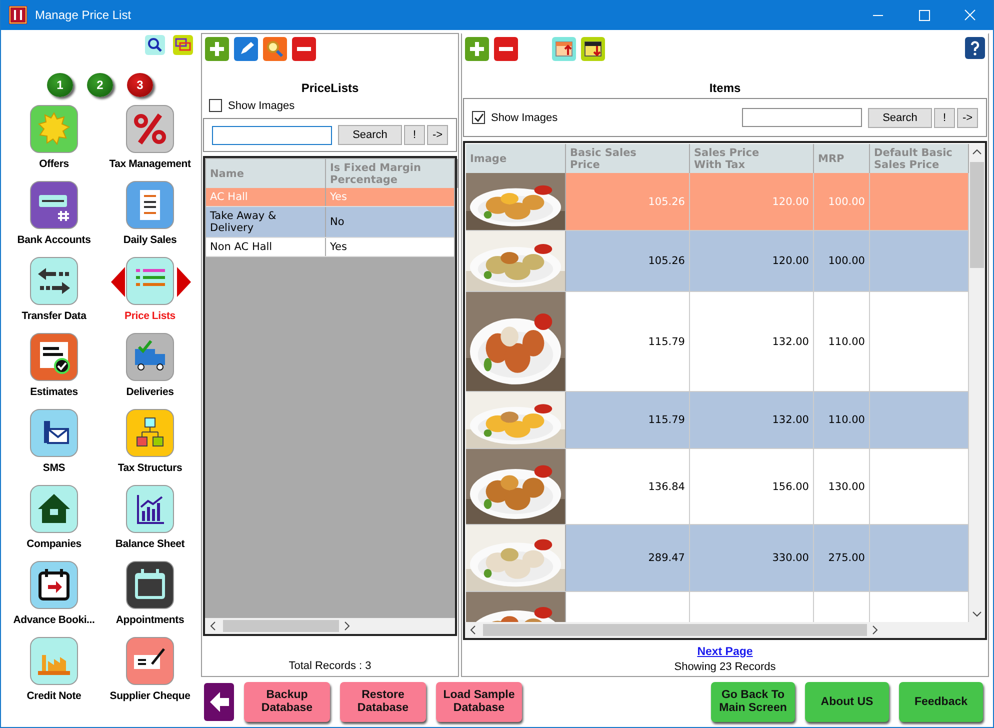 This screenshot has height=728, width=994. What do you see at coordinates (54, 392) in the screenshot?
I see `module-label: Estimates` at bounding box center [54, 392].